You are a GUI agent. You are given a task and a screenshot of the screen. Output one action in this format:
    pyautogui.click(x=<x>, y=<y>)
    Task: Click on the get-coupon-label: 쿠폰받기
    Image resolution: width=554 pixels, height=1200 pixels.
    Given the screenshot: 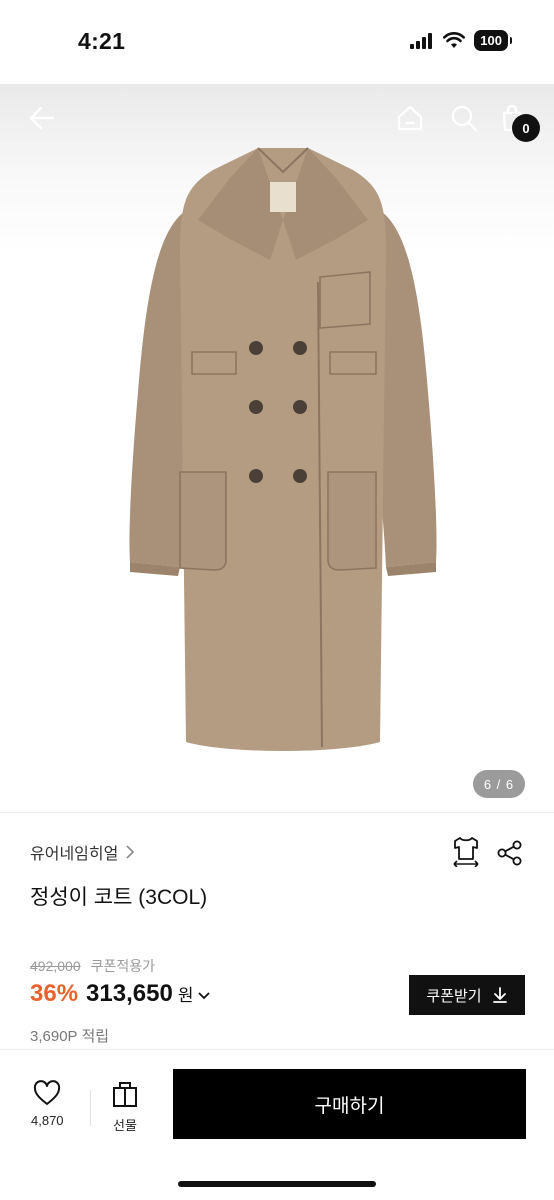 What is the action you would take?
    pyautogui.click(x=454, y=996)
    